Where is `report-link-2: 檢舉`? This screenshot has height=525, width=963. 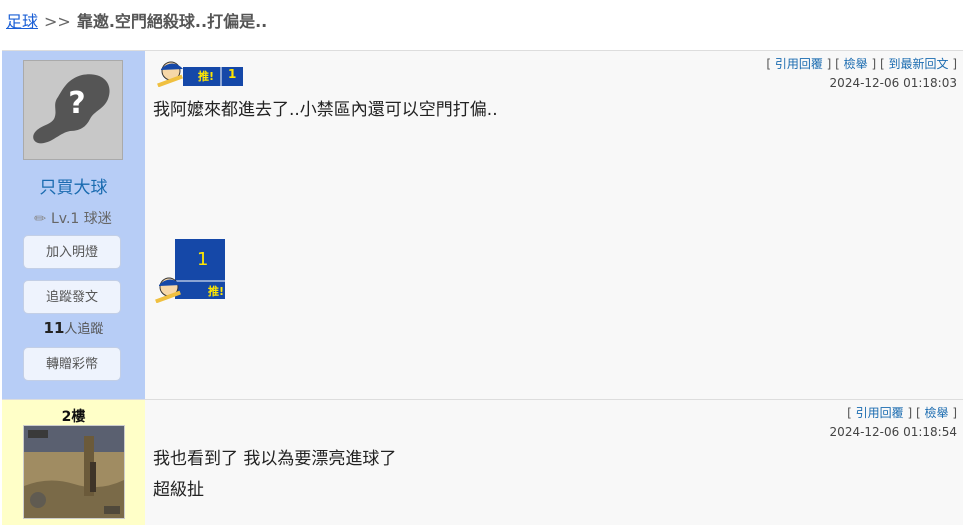
report-link-2: 檢舉 is located at coordinates (936, 413).